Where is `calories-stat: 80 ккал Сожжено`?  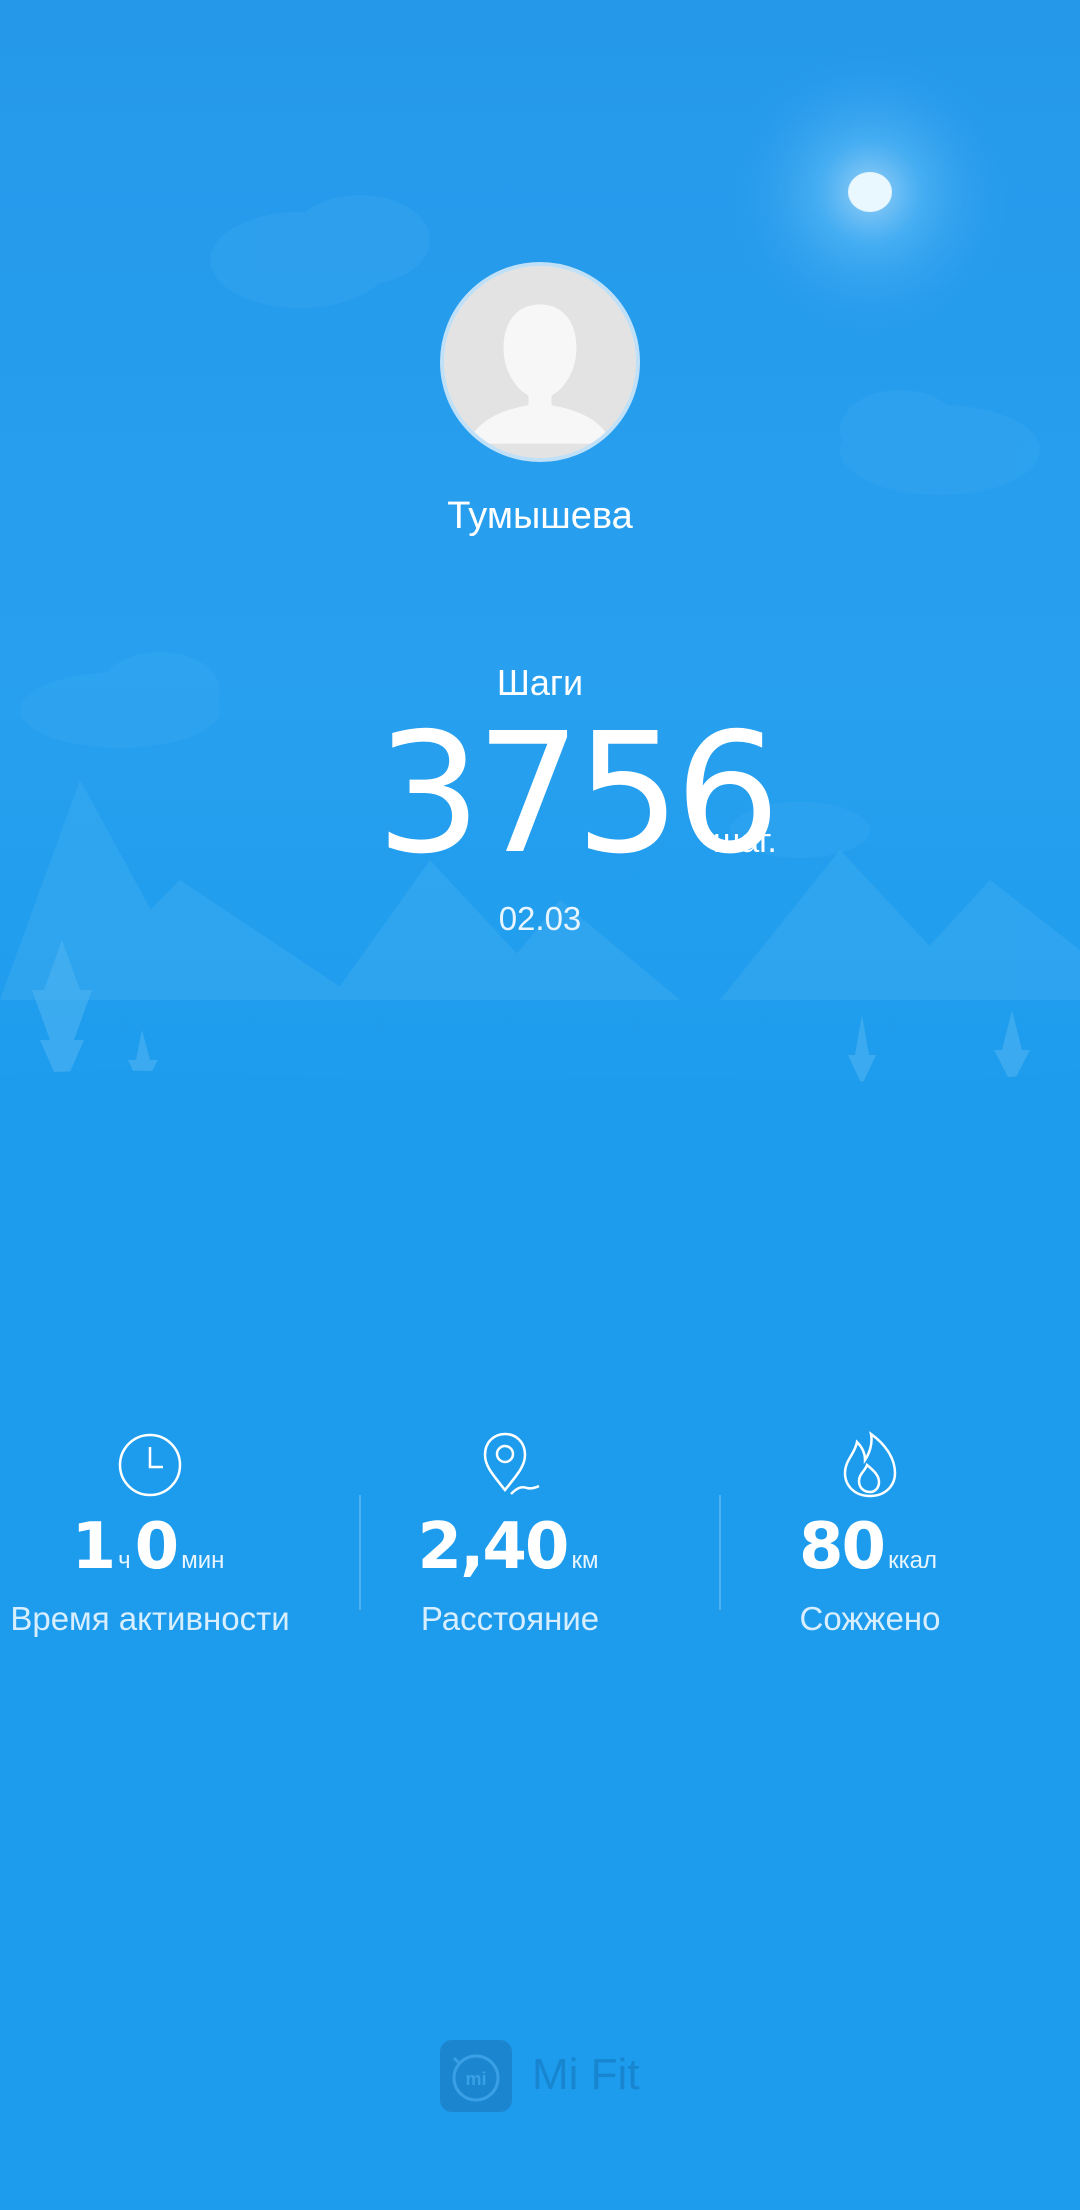
calories-stat: 80 ккал Сожжено is located at coordinates (870, 1540).